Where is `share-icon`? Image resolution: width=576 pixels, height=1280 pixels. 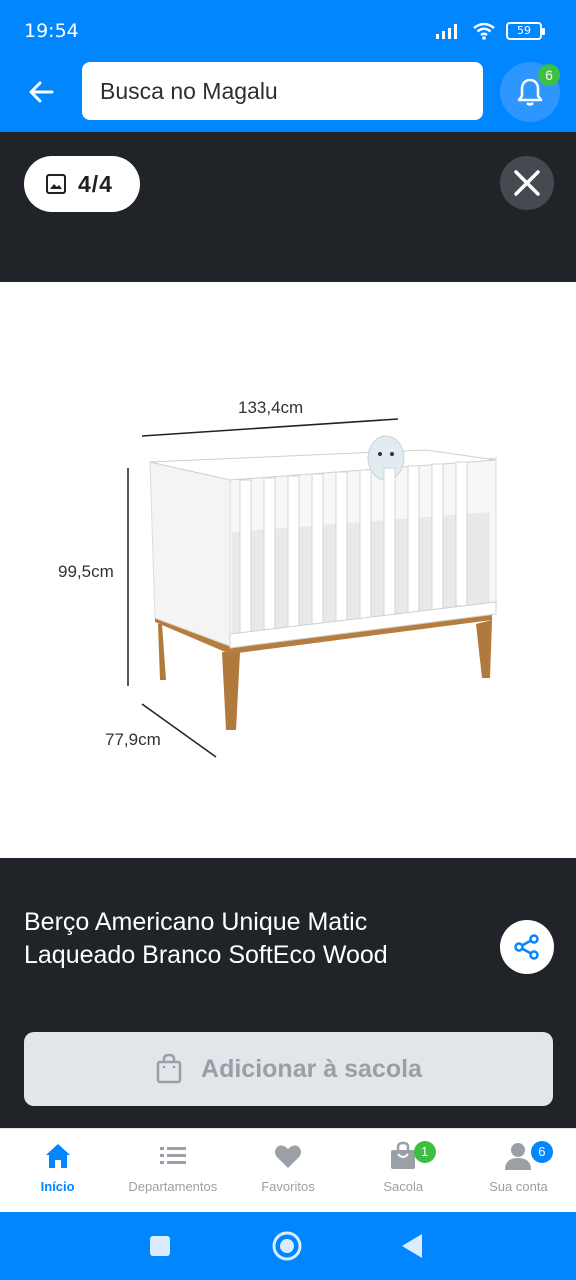 share-icon is located at coordinates (526, 947).